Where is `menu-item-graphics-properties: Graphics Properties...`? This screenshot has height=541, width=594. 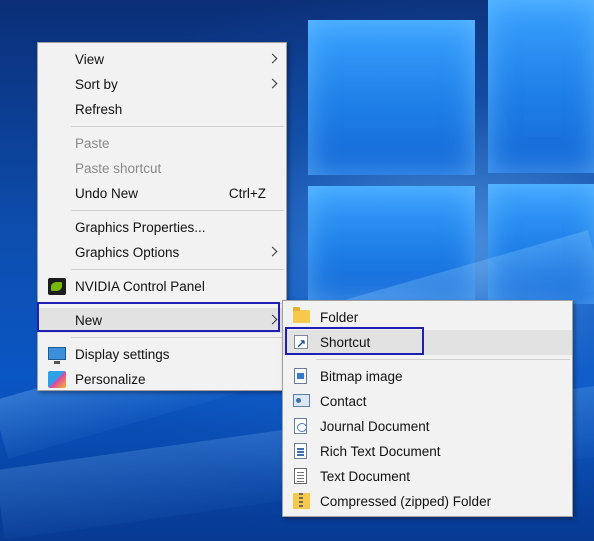
menu-item-graphics-properties: Graphics Properties... is located at coordinates (162, 227).